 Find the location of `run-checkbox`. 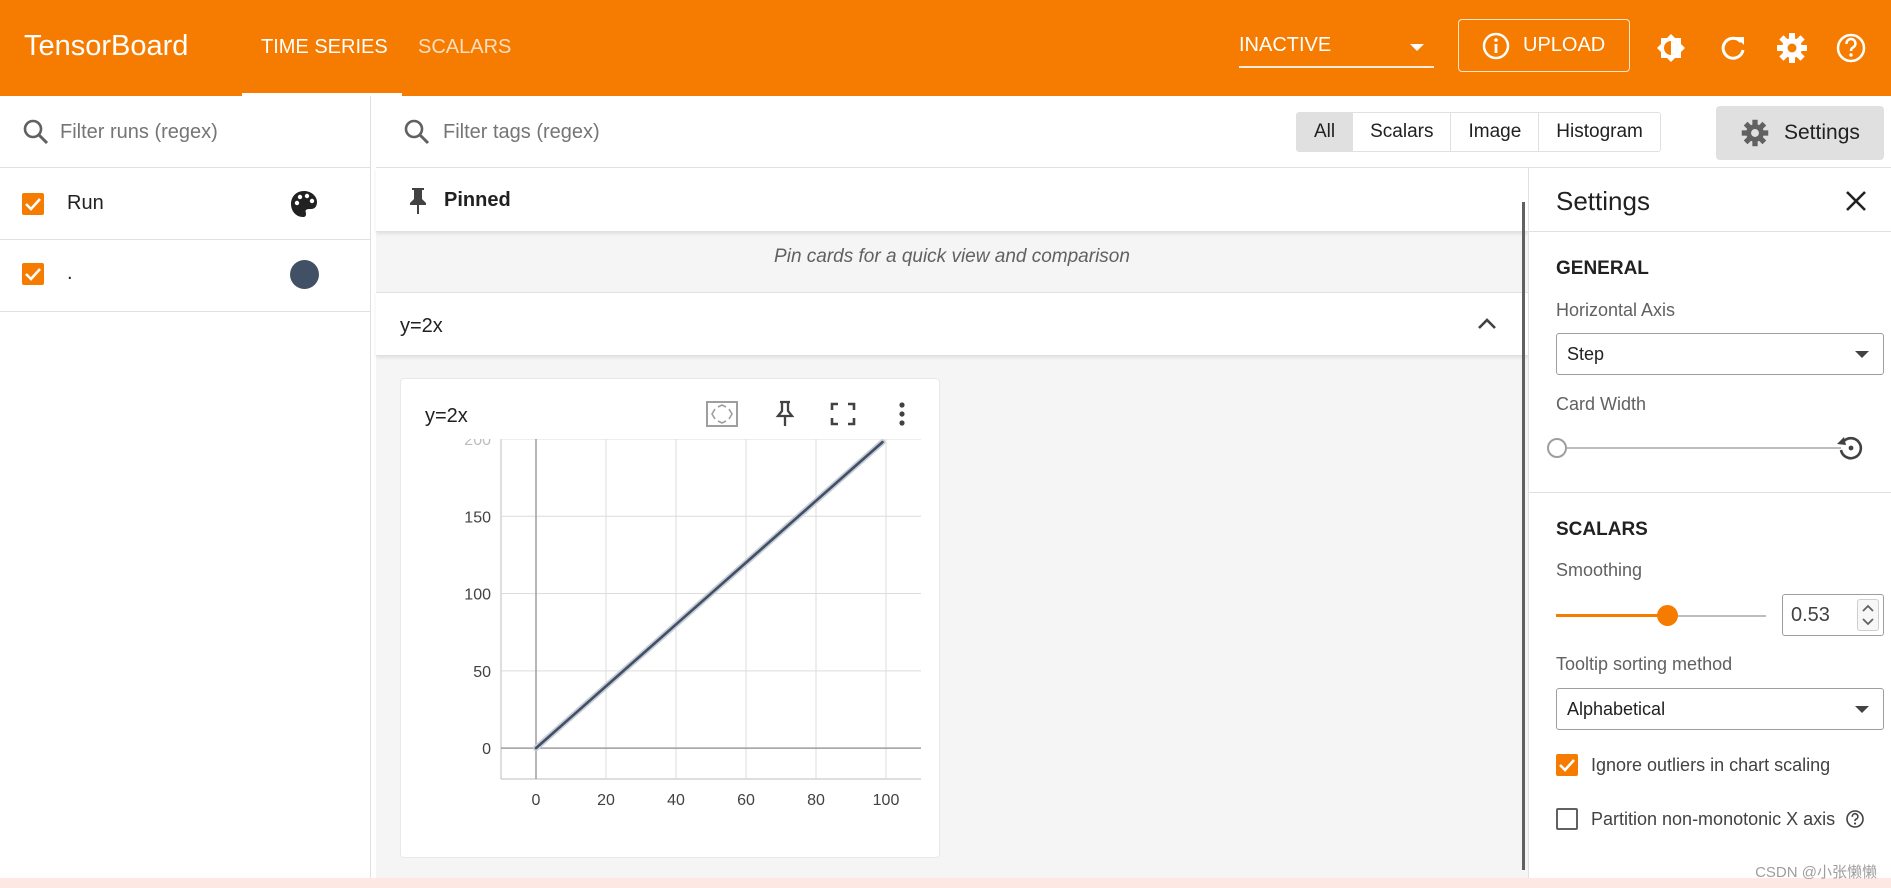

run-checkbox is located at coordinates (33, 274).